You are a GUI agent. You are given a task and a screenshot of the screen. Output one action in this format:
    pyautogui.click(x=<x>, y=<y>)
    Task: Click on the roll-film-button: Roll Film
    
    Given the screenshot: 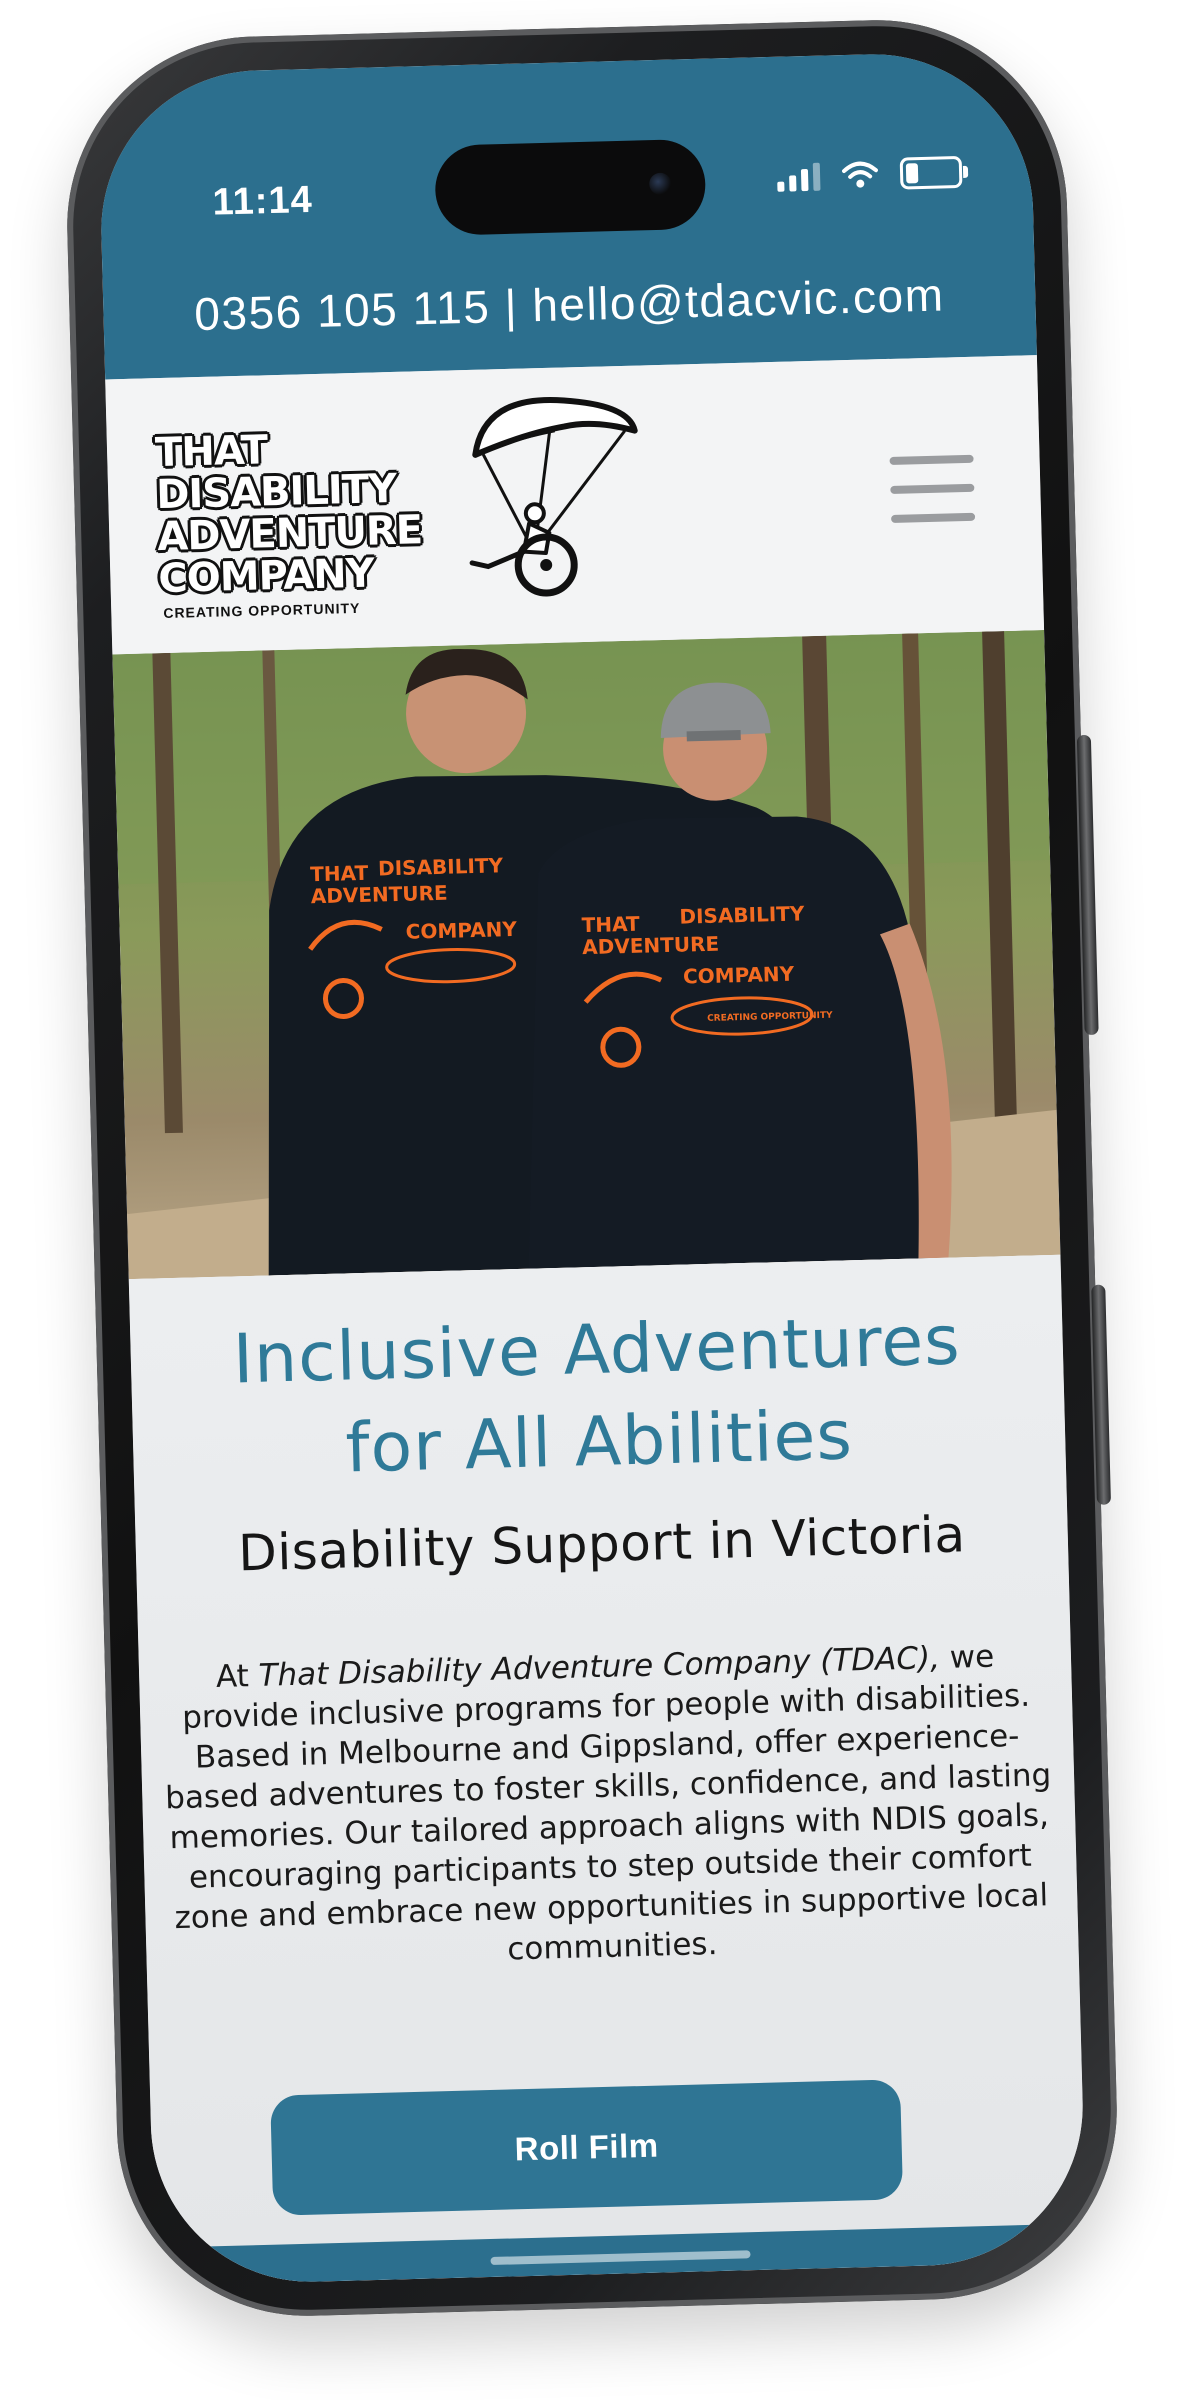 What is the action you would take?
    pyautogui.click(x=587, y=2147)
    